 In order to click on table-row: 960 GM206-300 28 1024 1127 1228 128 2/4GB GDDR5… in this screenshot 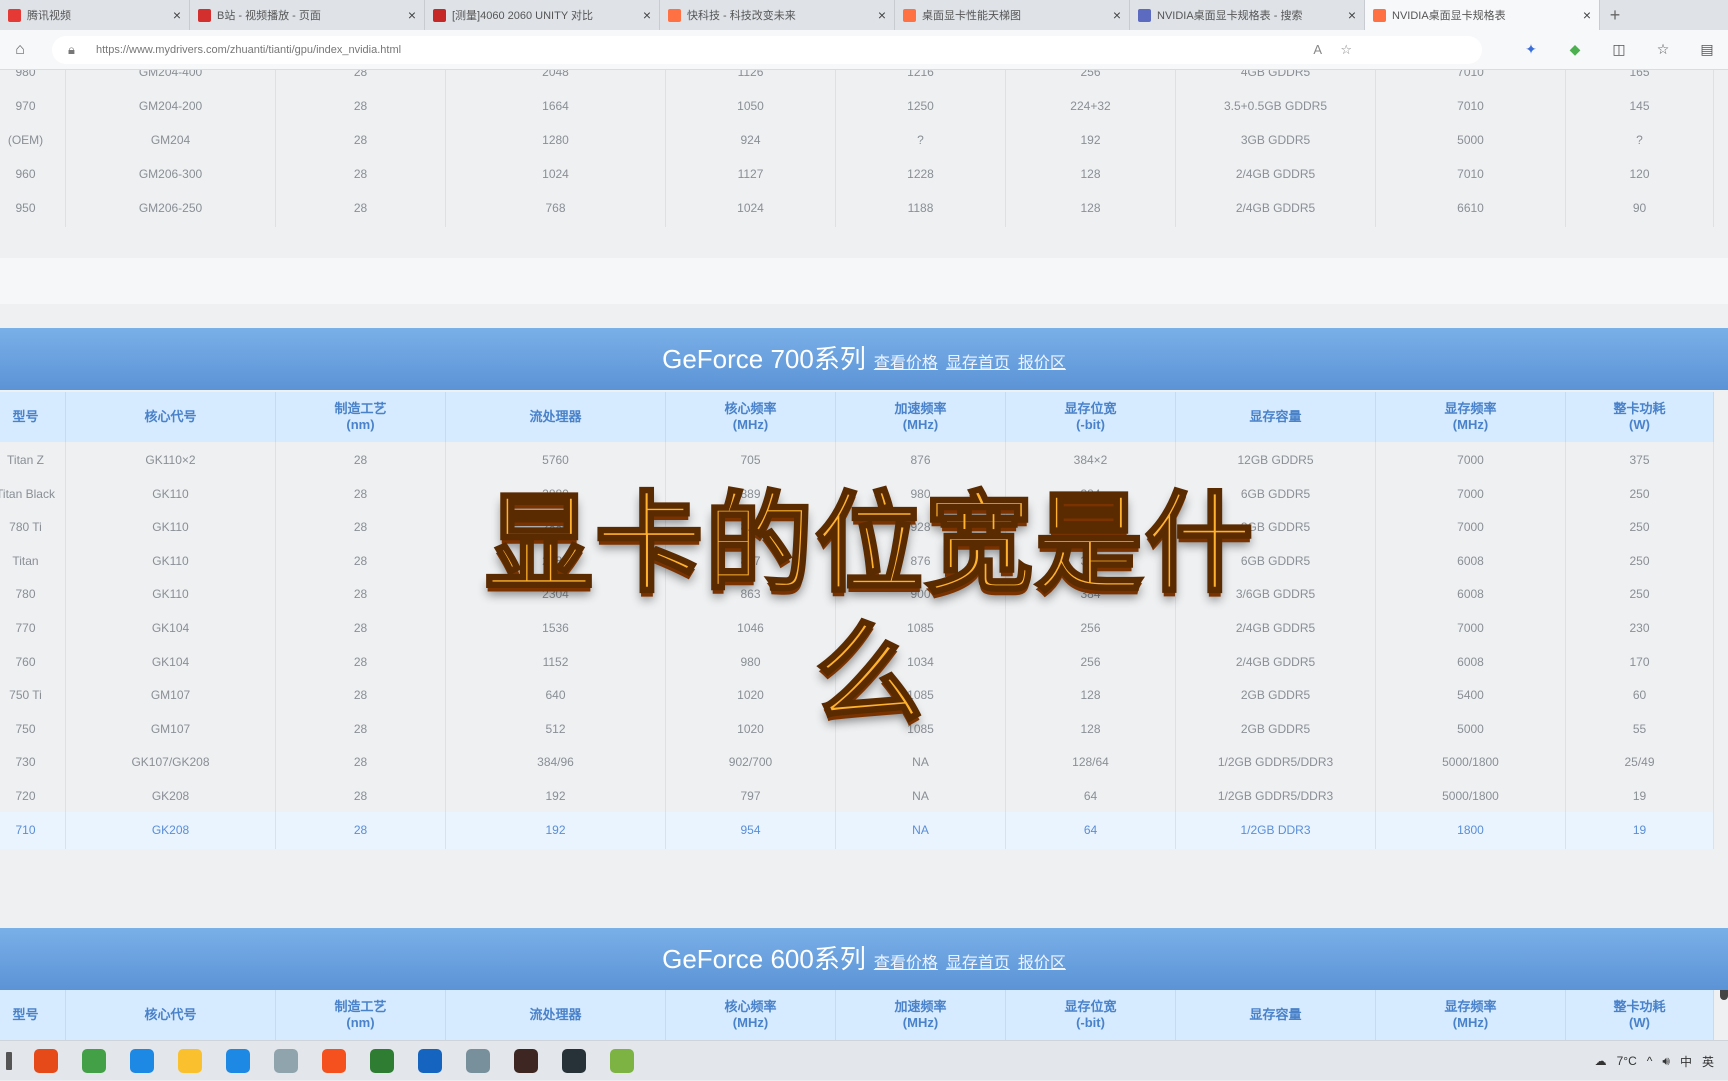, I will do `click(857, 174)`.